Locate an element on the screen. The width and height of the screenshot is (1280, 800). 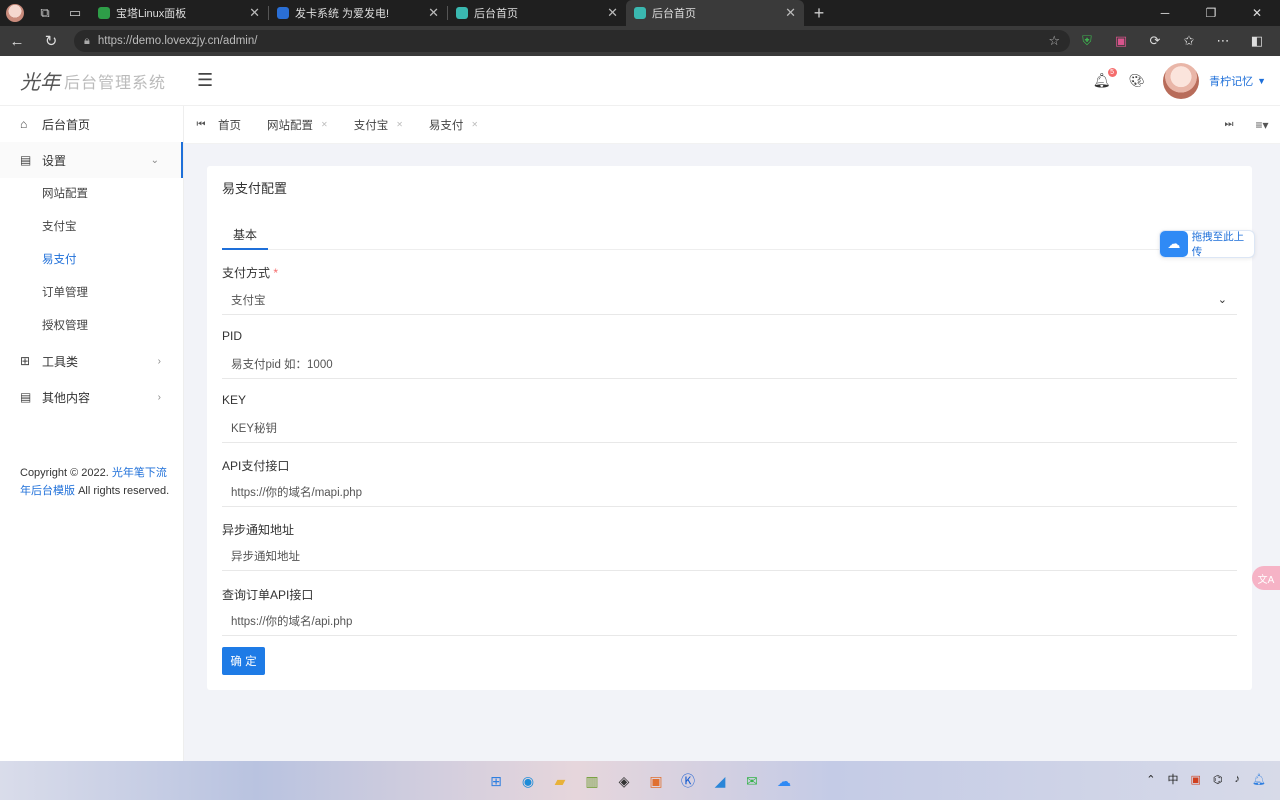
pid-label: PID is located at coordinates (232, 336).